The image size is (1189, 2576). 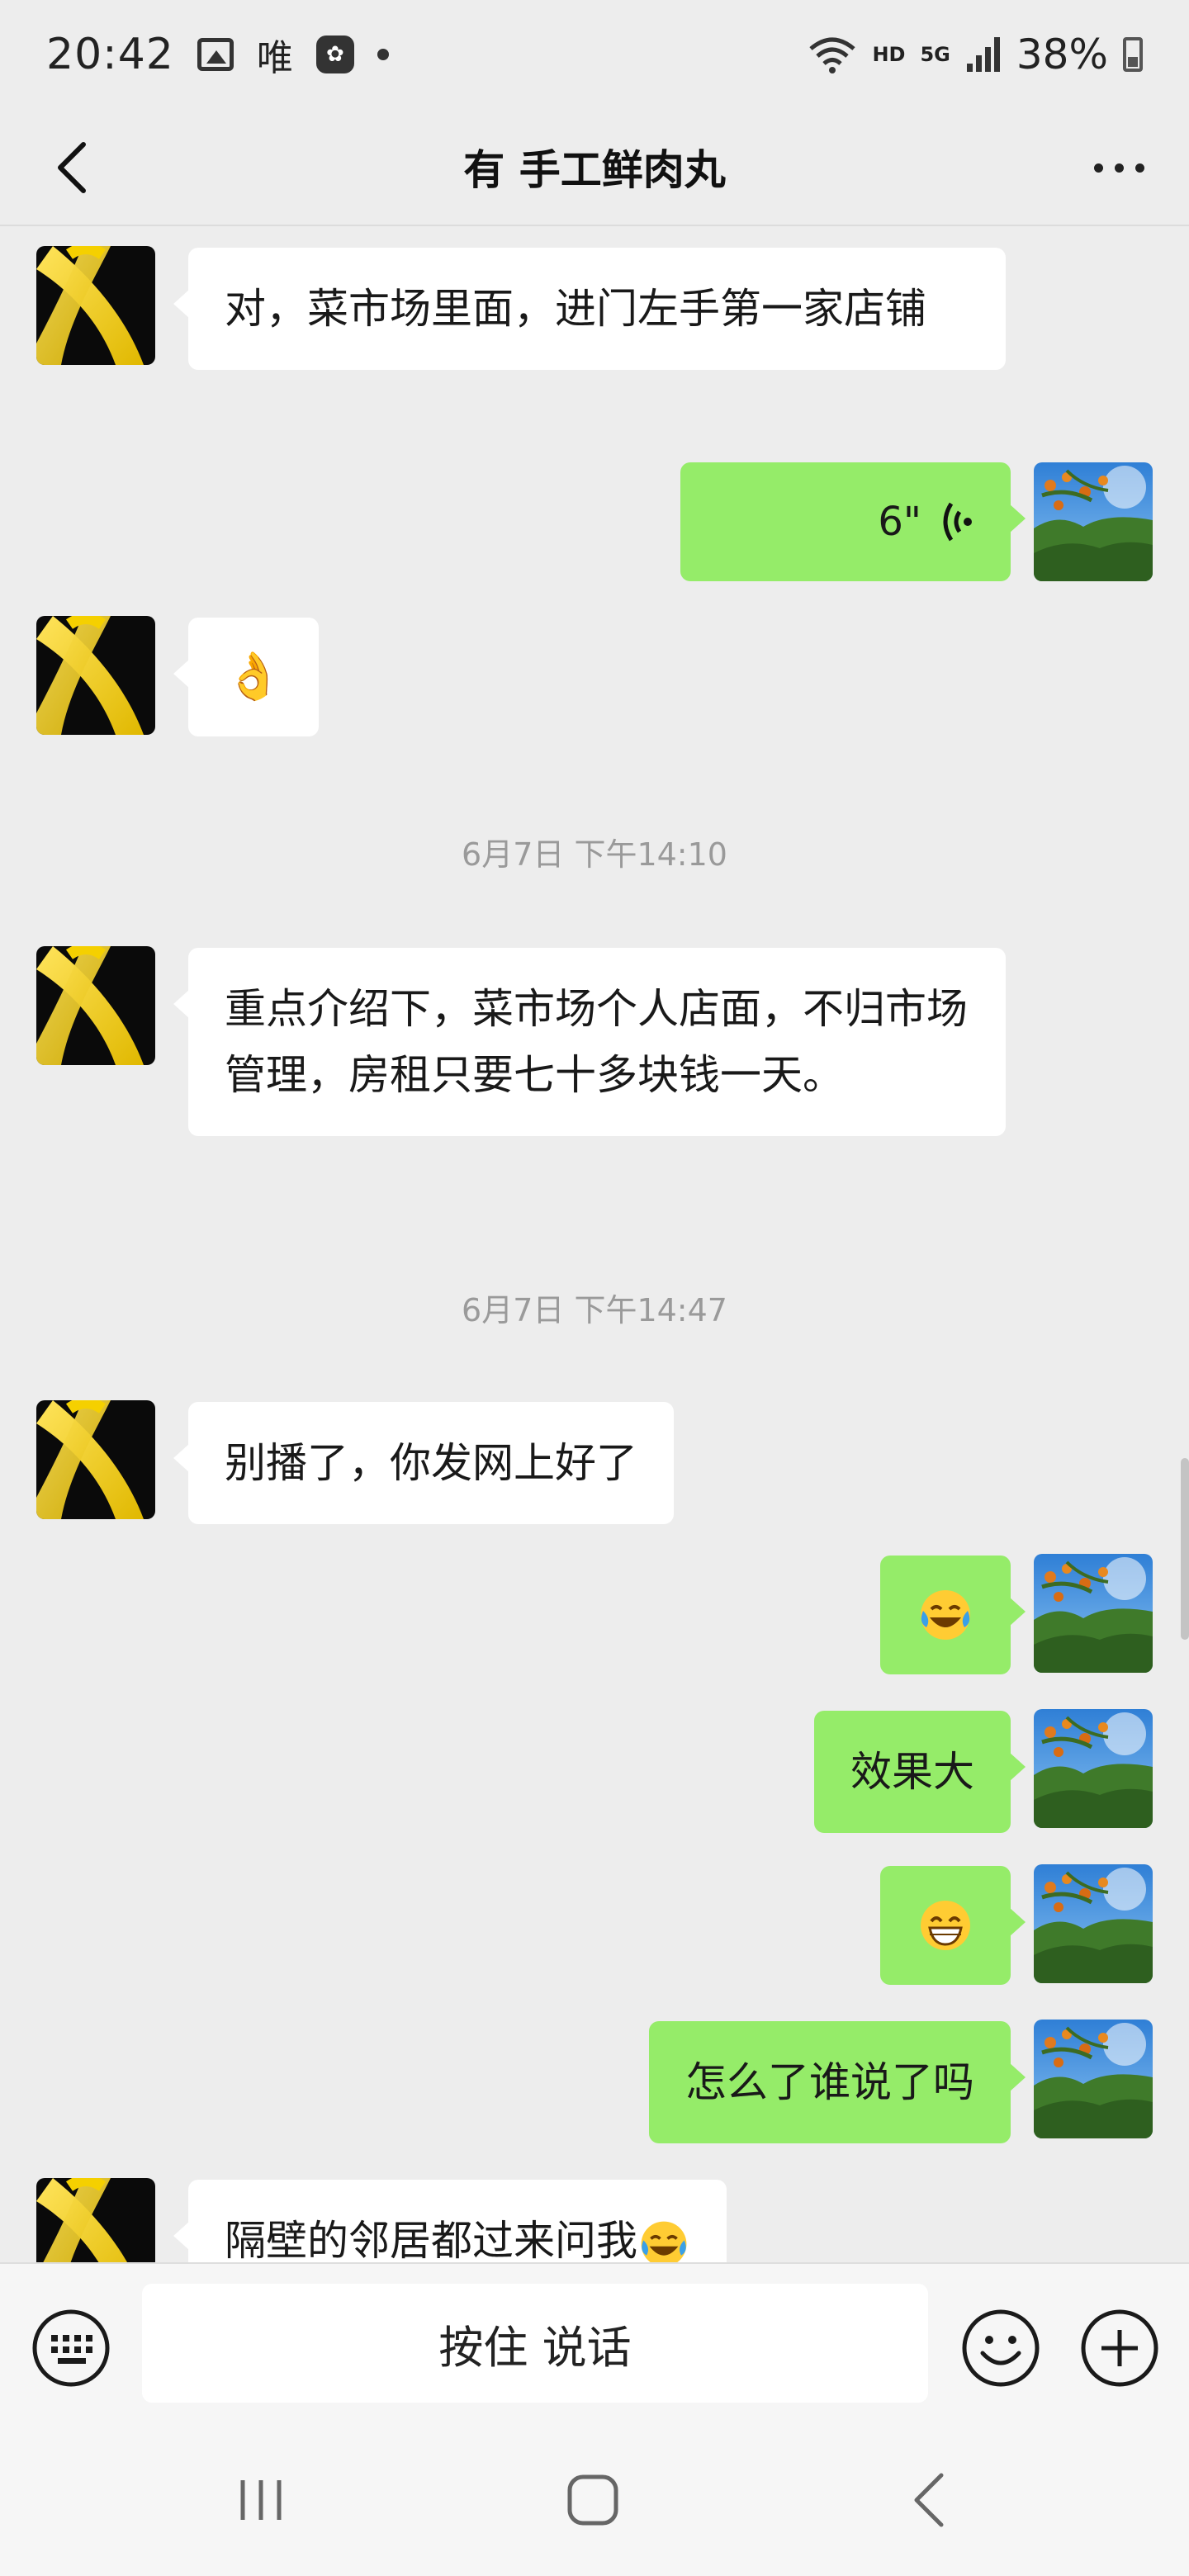 What do you see at coordinates (334, 54) in the screenshot?
I see `app-badge-icon: ✿` at bounding box center [334, 54].